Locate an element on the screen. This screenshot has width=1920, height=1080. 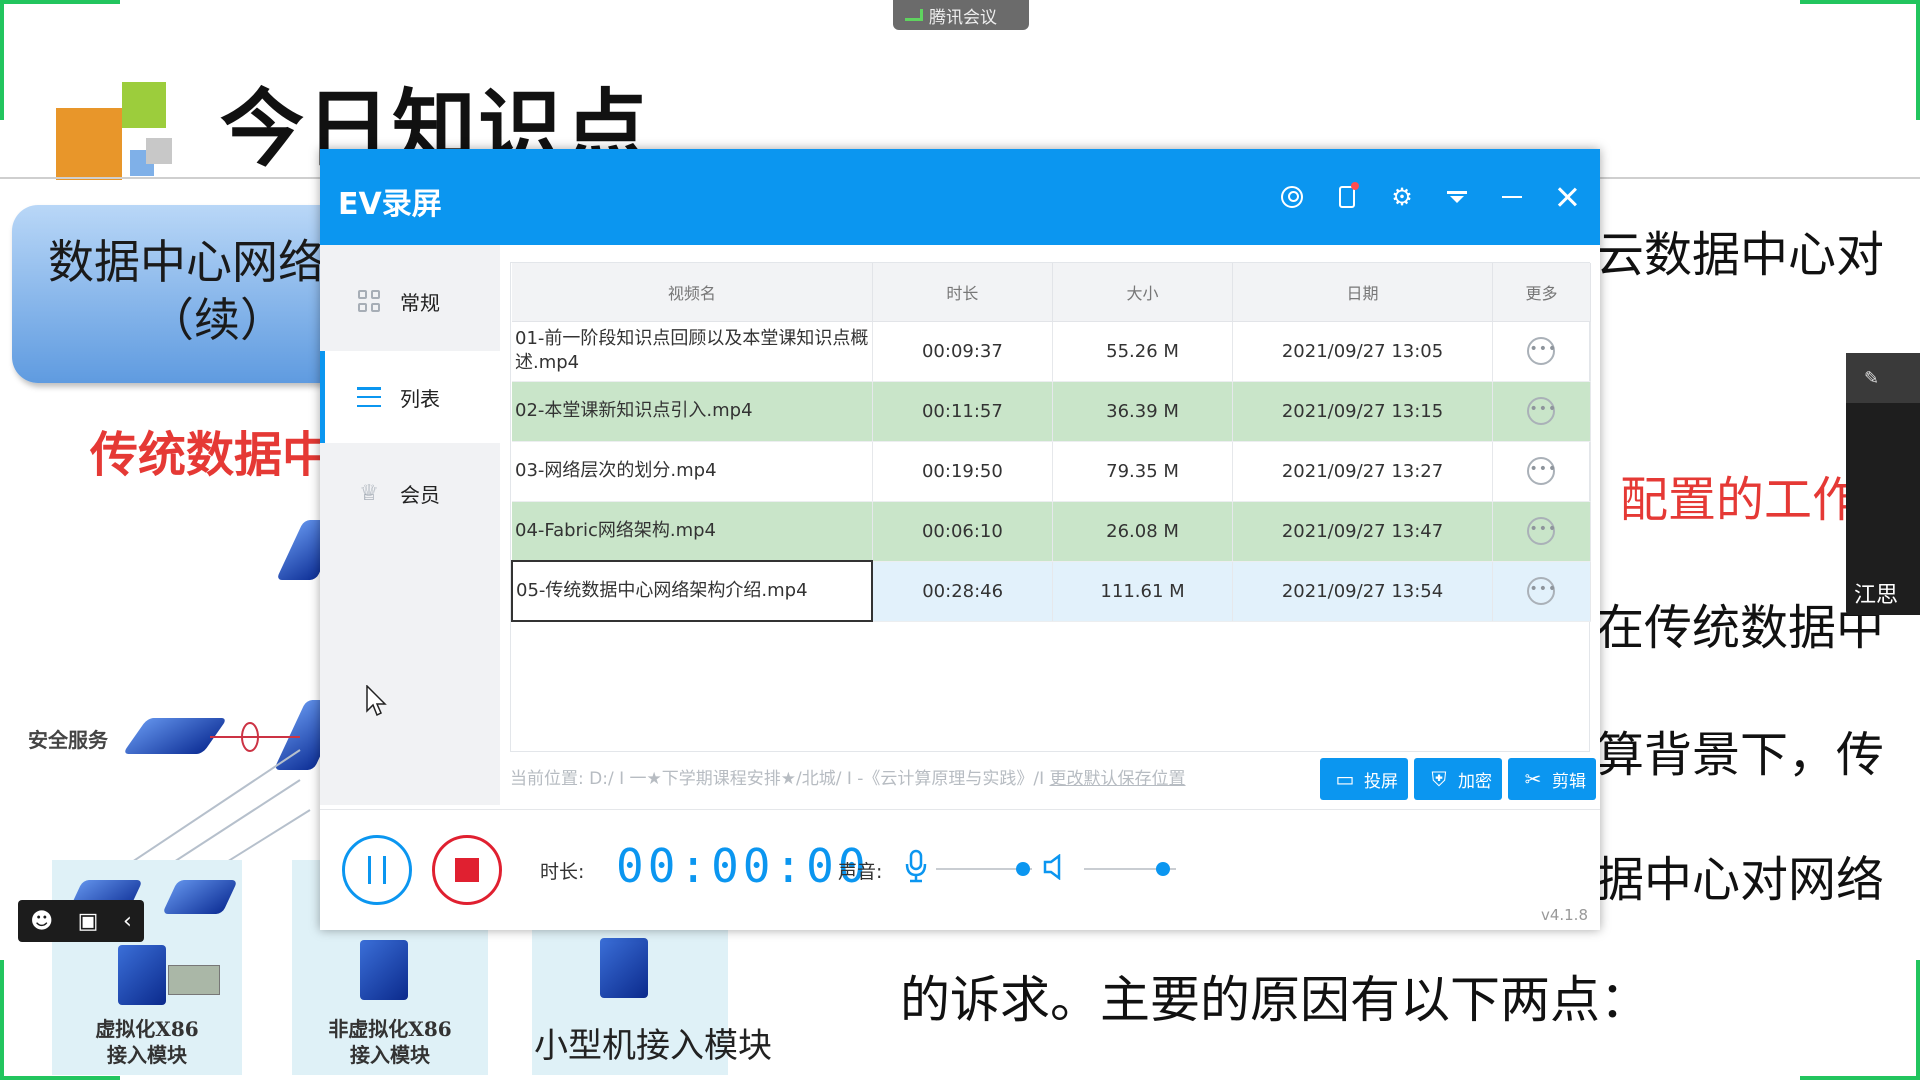
video-duration: 00:11:57 is located at coordinates (962, 411).